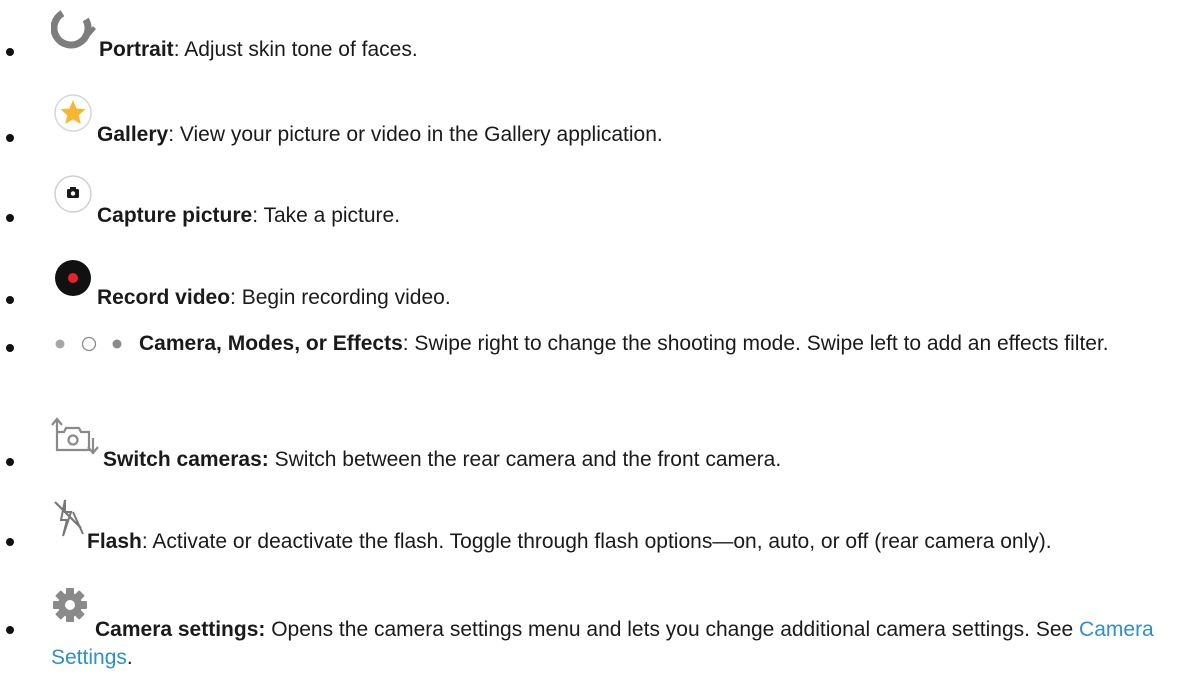 This screenshot has width=1185, height=686. I want to click on term-label: Camera settings:, so click(180, 629).